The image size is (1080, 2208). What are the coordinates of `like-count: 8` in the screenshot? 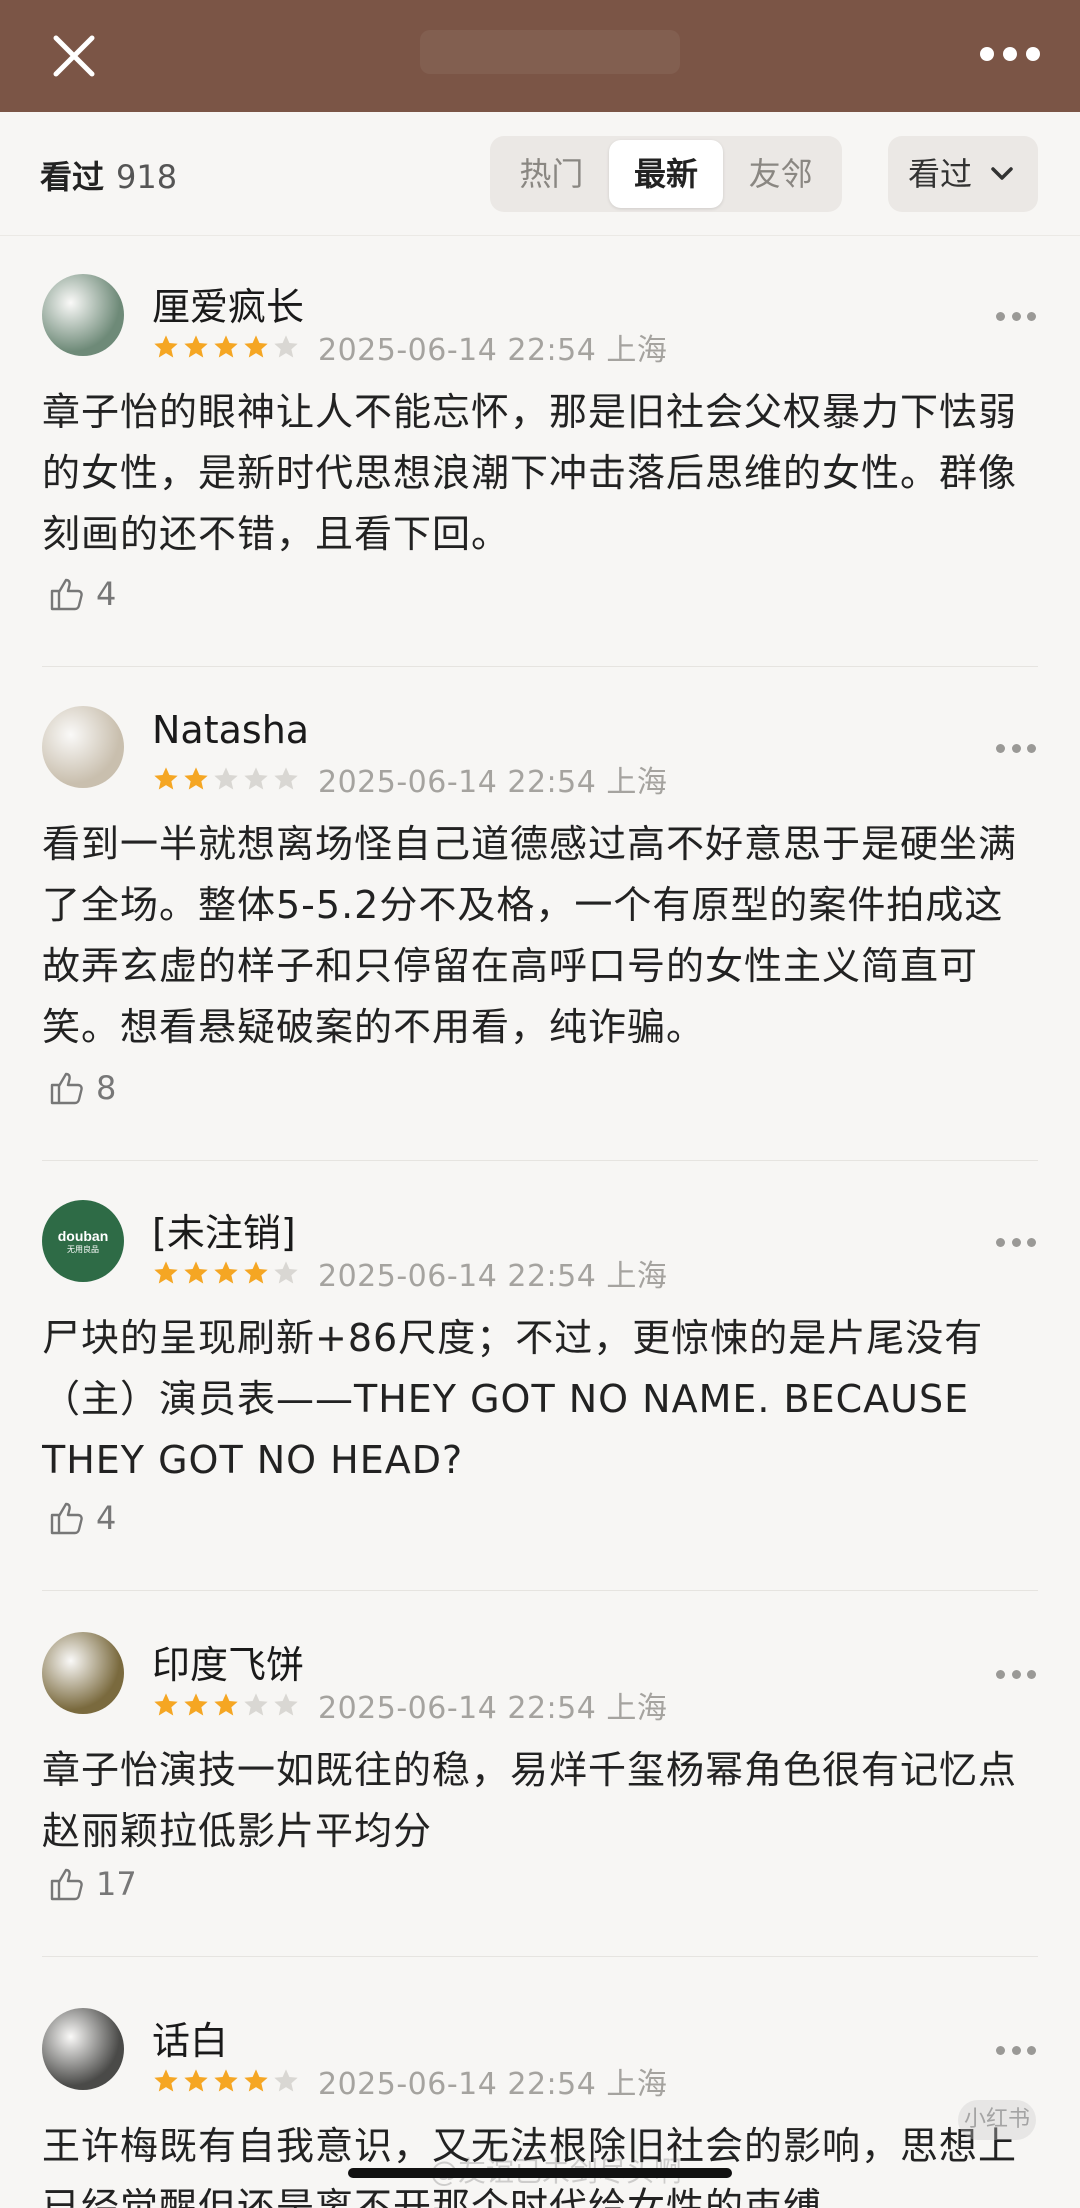 It's located at (106, 1088).